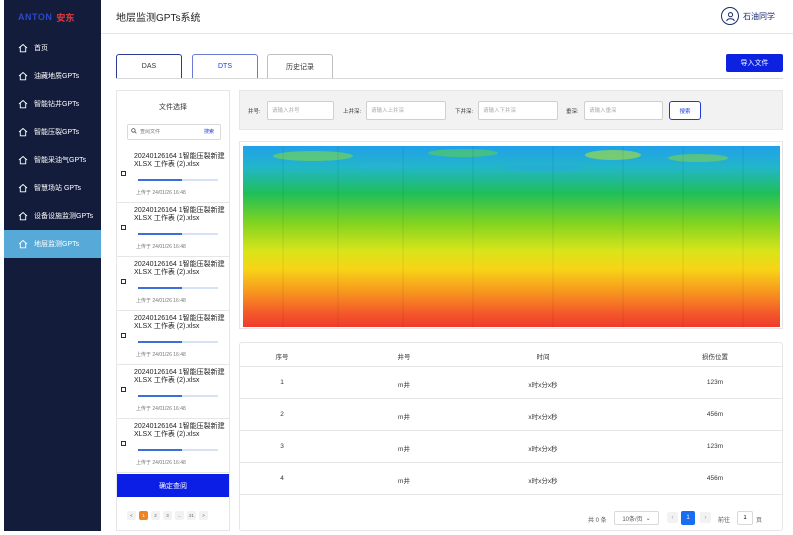 The image size is (793, 535). Describe the element at coordinates (632, 519) in the screenshot. I see `page-size-value: 10条/页` at that location.